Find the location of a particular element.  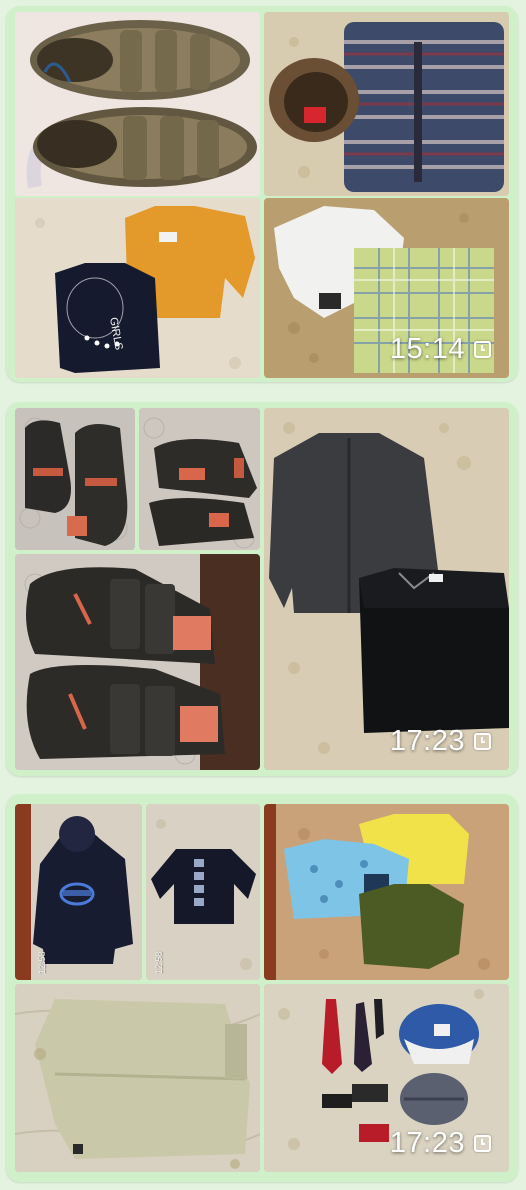

photo-sandals is located at coordinates (137, 104).